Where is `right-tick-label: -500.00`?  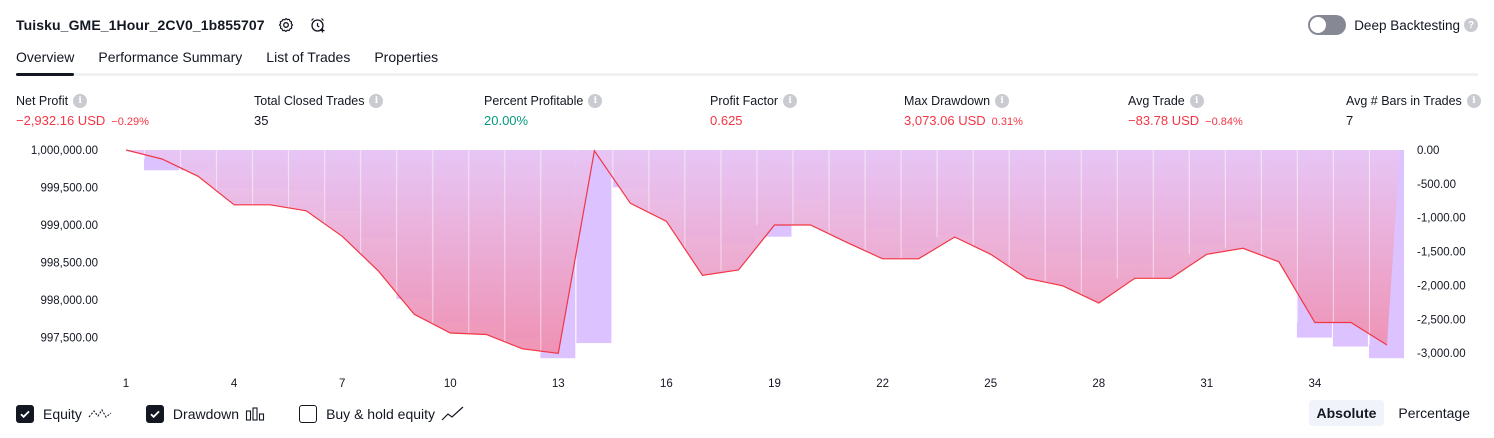 right-tick-label: -500.00 is located at coordinates (1436, 185).